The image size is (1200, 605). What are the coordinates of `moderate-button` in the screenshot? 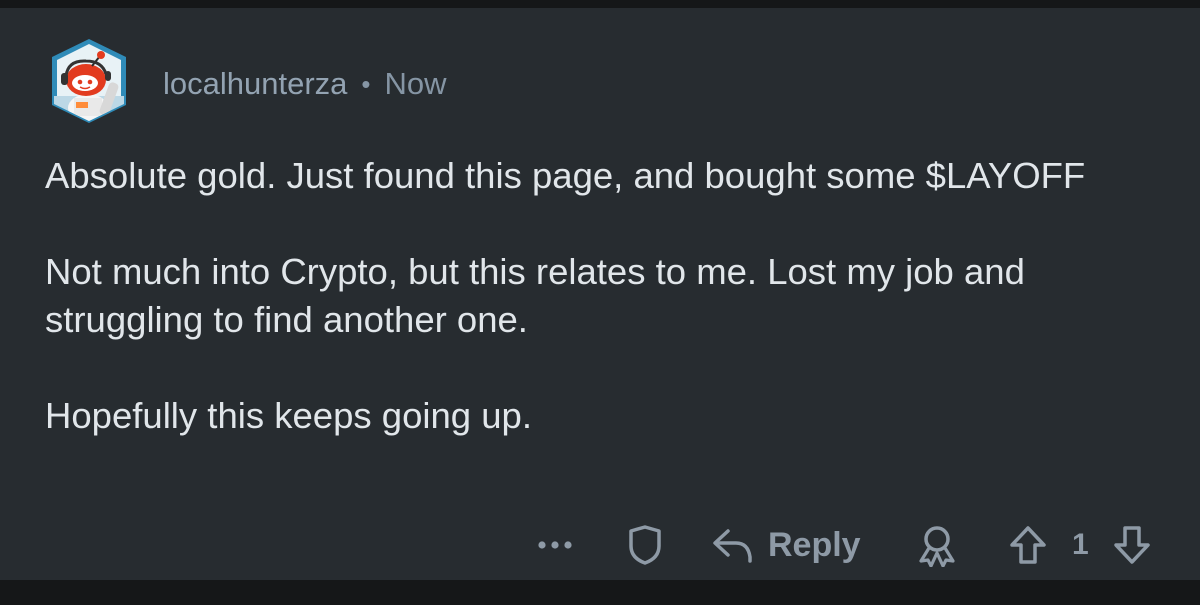 It's located at (645, 545).